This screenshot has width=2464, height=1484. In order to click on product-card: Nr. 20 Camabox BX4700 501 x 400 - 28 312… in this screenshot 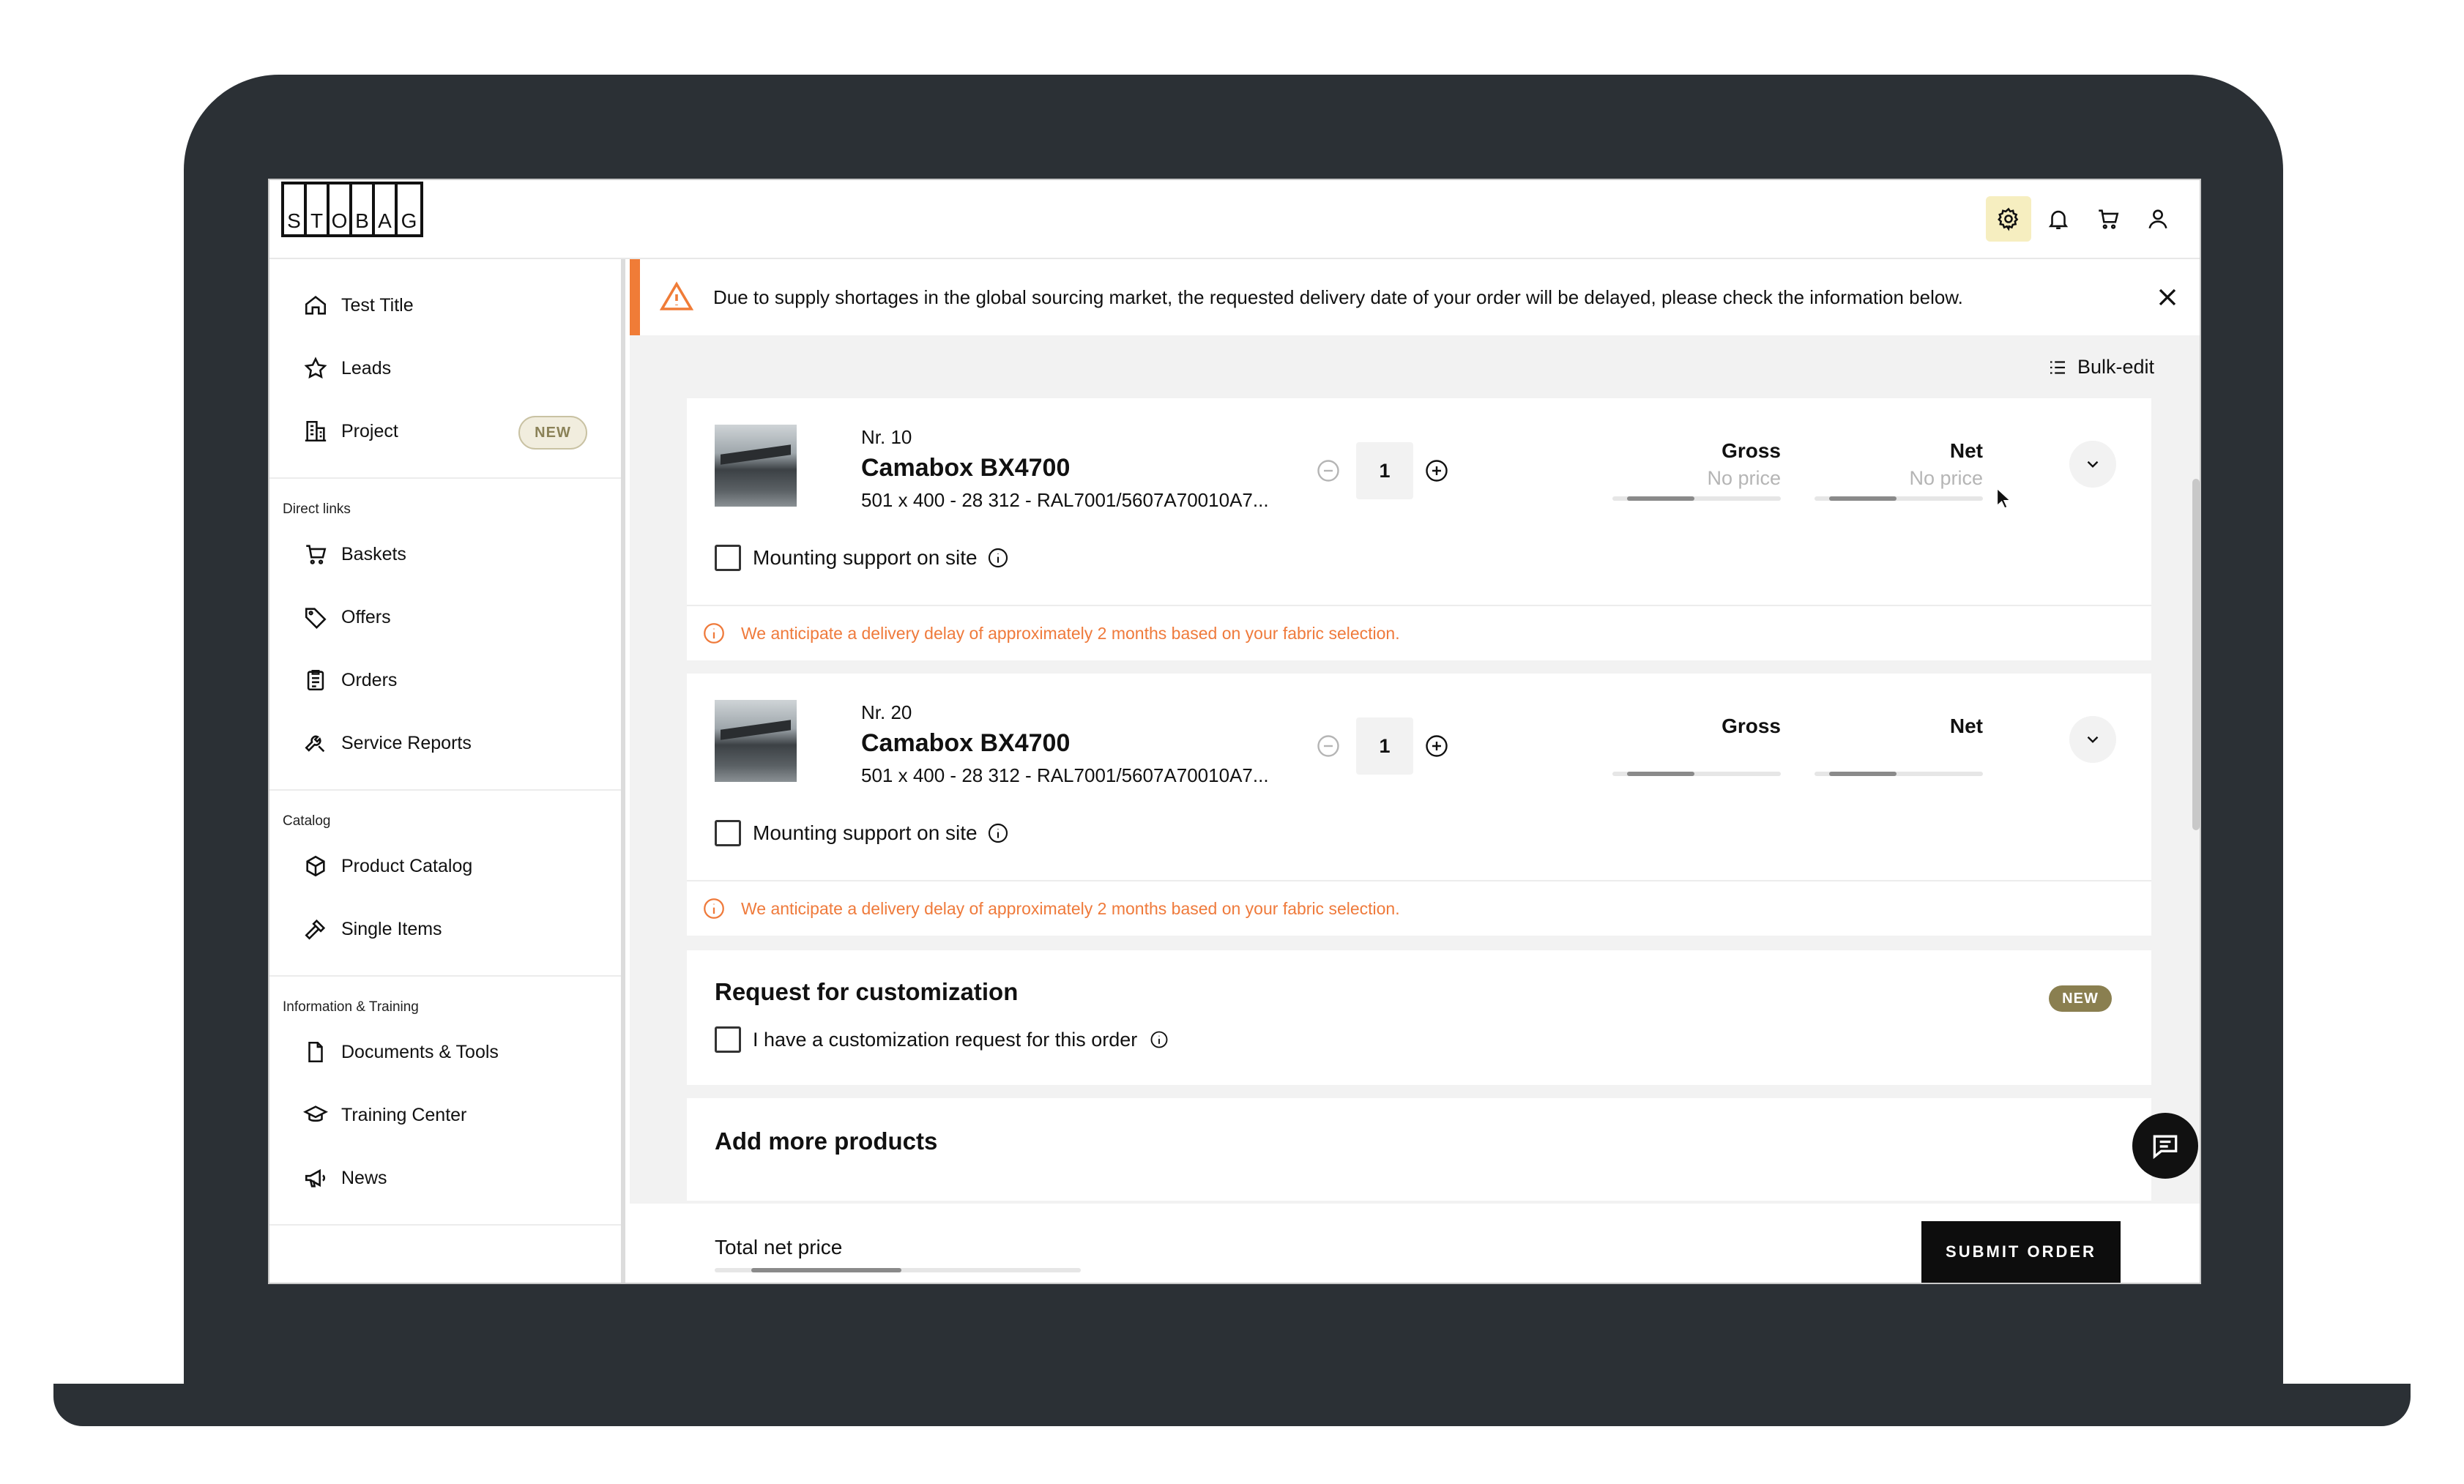, I will do `click(1419, 805)`.